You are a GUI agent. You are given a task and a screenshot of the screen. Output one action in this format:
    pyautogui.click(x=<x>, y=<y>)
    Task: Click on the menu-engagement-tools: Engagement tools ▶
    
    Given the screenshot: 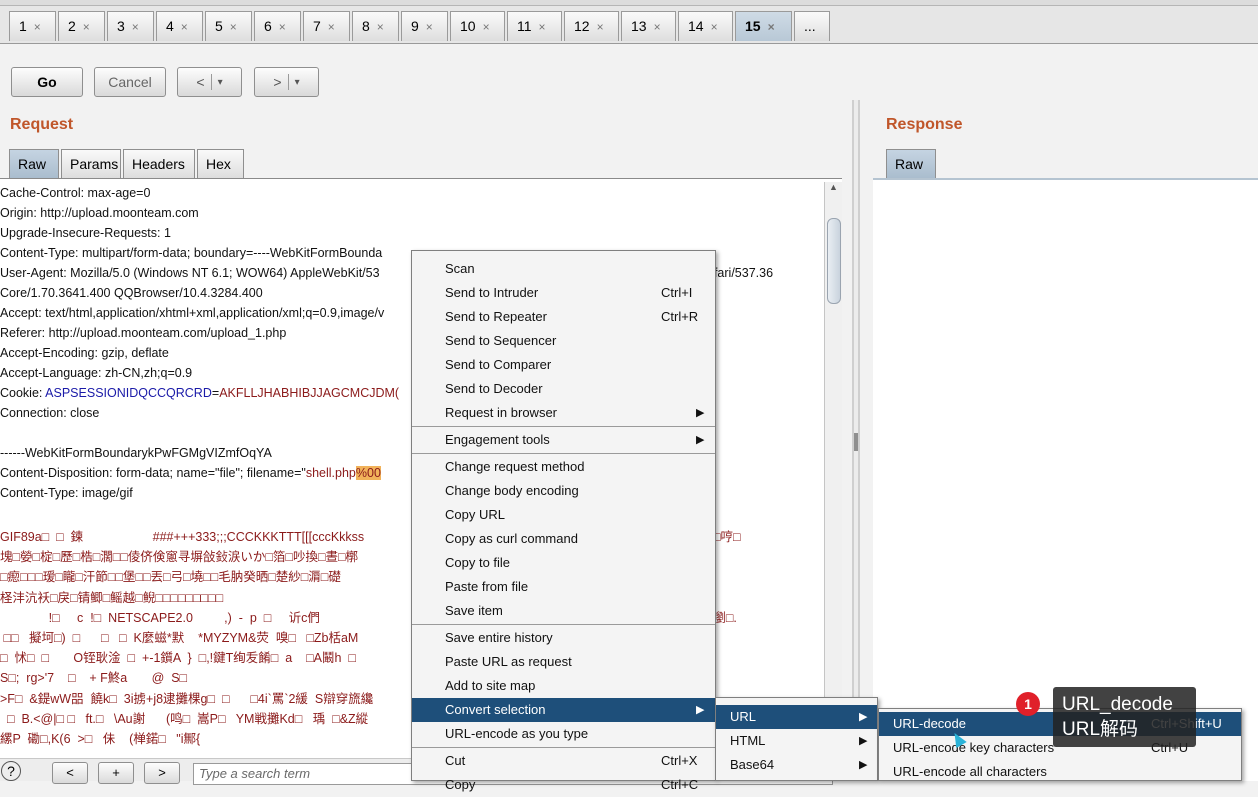 What is the action you would take?
    pyautogui.click(x=563, y=440)
    